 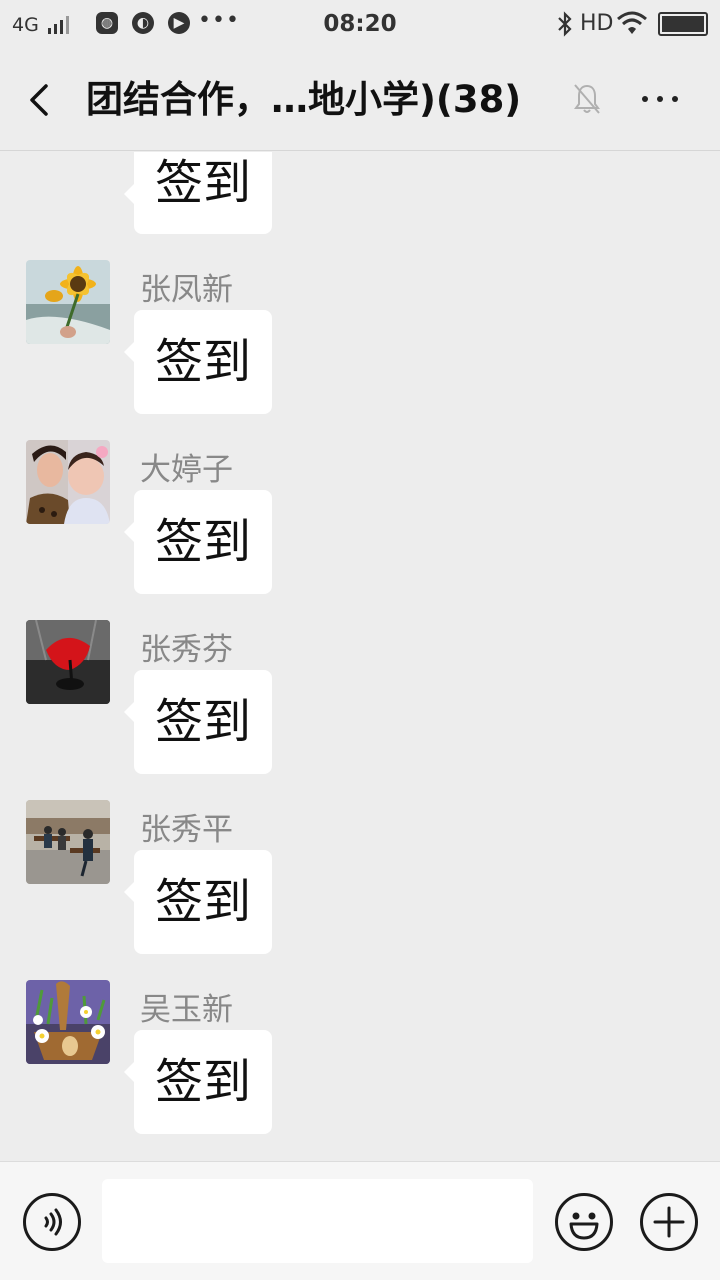 I want to click on sender-name: 大婷子, so click(x=186, y=470).